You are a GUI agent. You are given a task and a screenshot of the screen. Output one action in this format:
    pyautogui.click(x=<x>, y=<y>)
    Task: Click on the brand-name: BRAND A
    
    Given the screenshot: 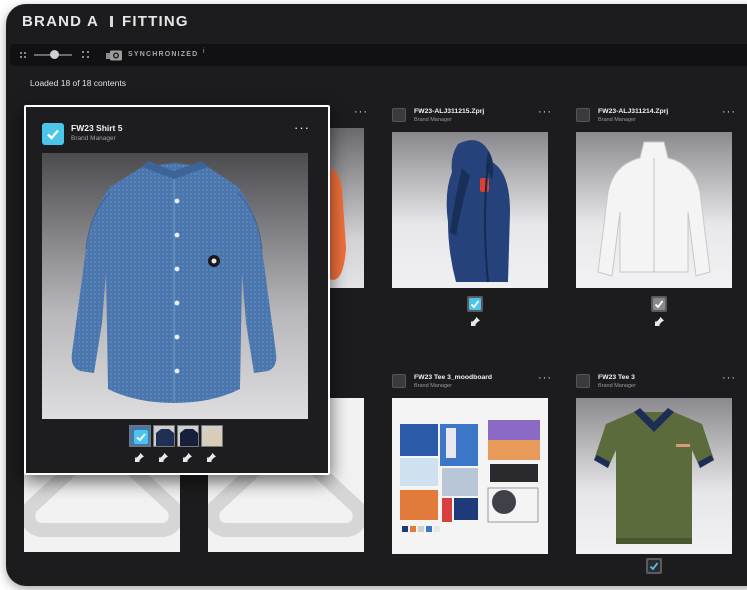 What is the action you would take?
    pyautogui.click(x=61, y=21)
    